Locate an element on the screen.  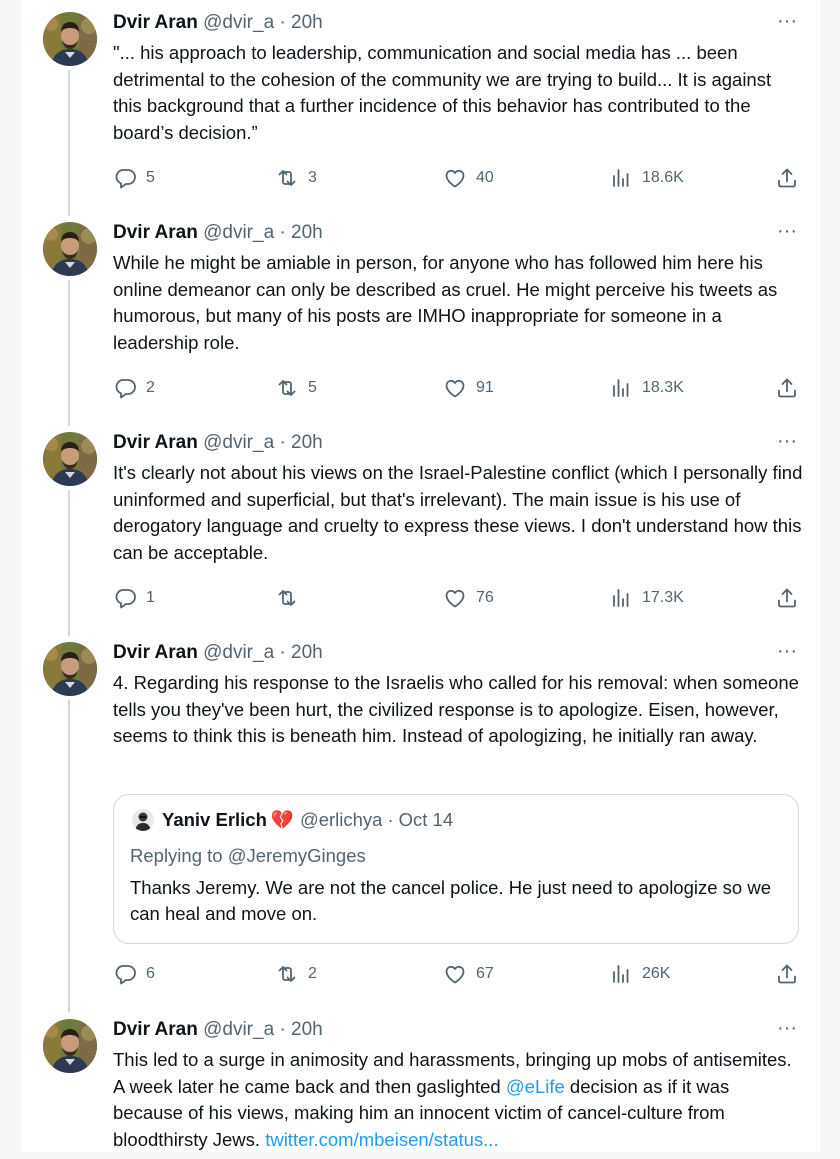
retweet-count: 5 is located at coordinates (312, 387).